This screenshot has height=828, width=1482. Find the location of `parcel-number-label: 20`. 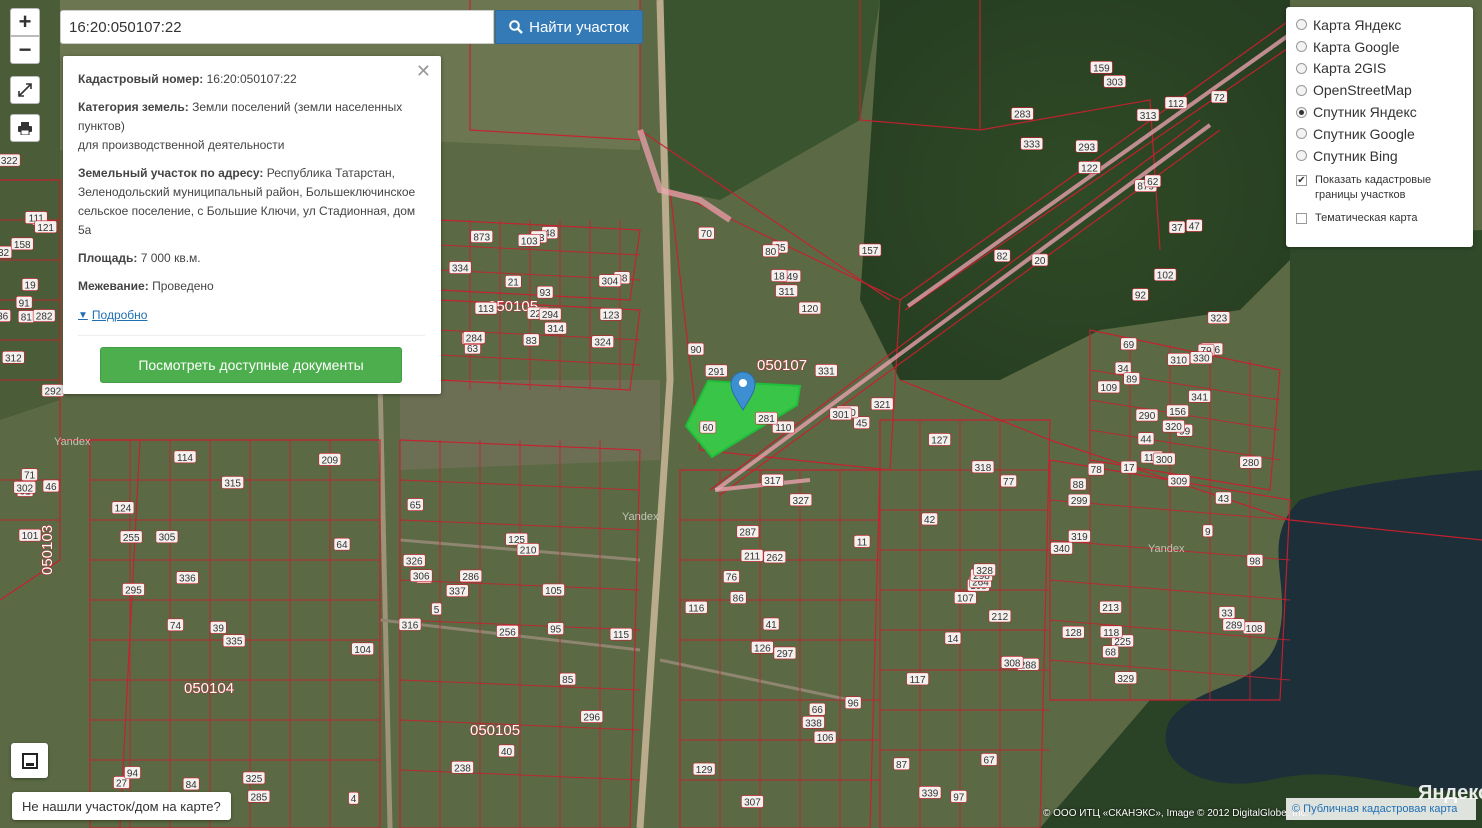

parcel-number-label: 20 is located at coordinates (1040, 260).